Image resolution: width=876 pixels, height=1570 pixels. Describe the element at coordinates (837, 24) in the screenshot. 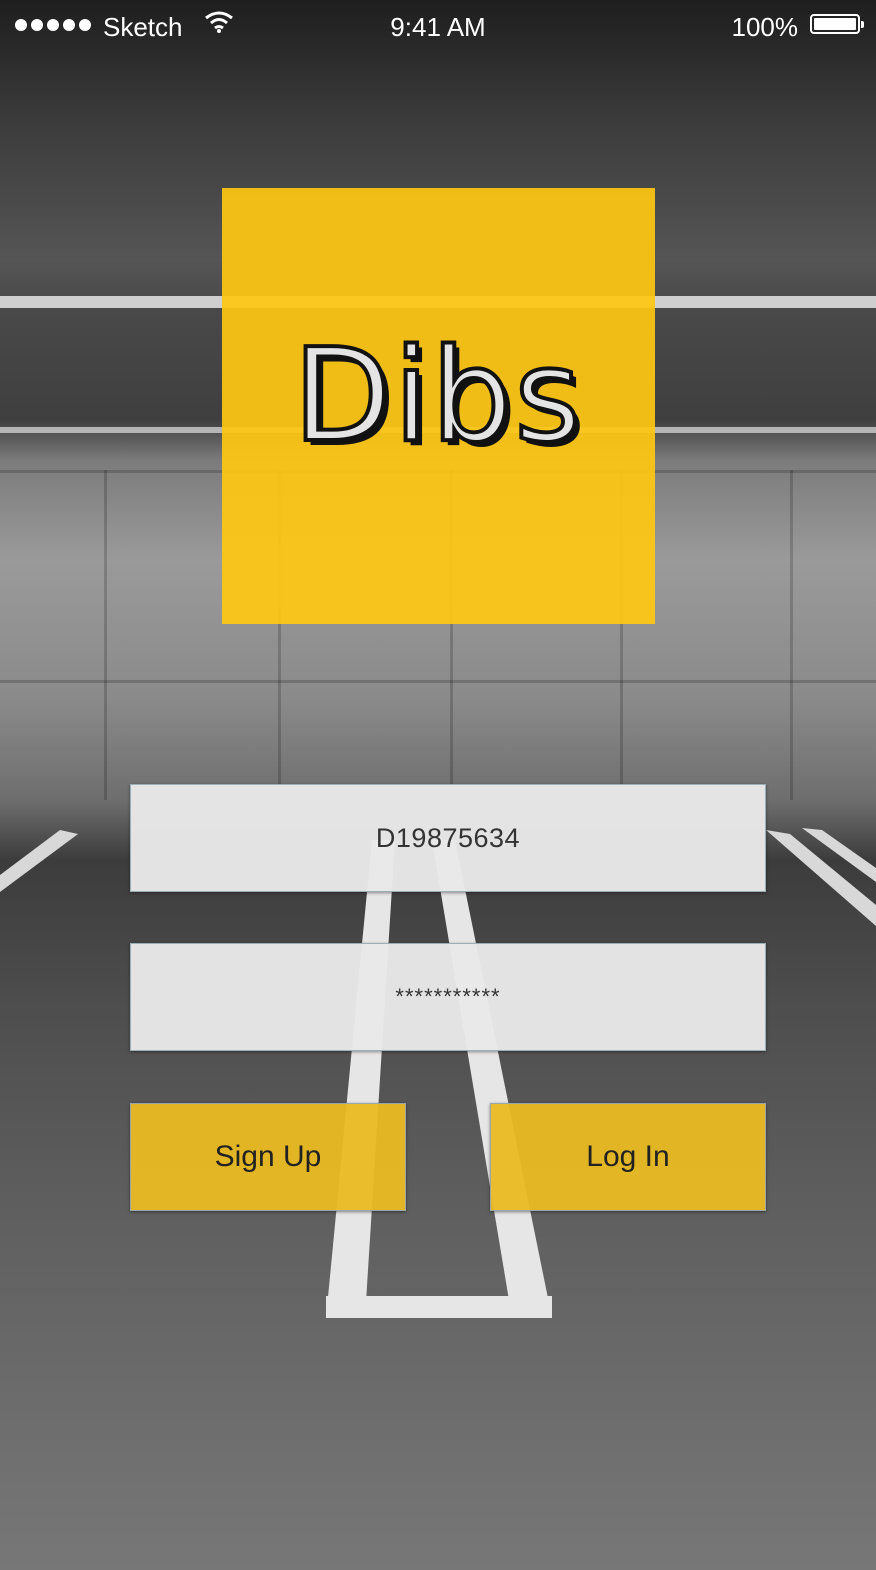

I see `battery-icon` at that location.